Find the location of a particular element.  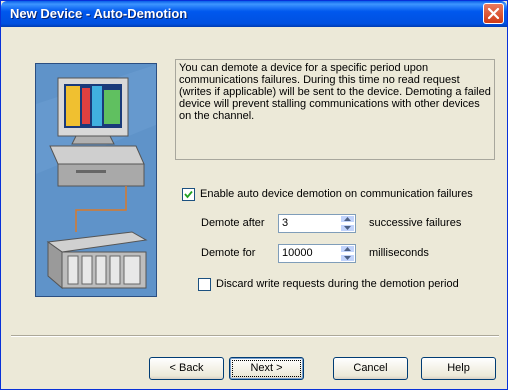

demote-for-stepper: 10000 is located at coordinates (317, 253).